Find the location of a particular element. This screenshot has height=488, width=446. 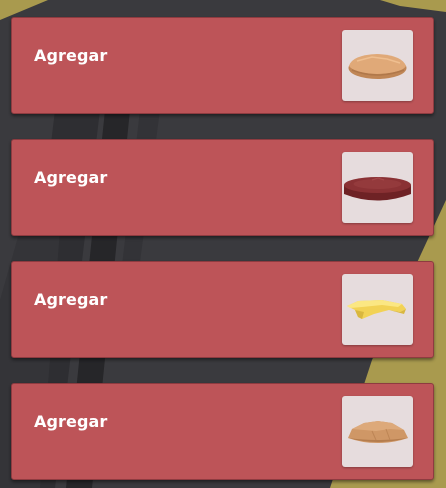

meat-patty-icon is located at coordinates (377, 189).